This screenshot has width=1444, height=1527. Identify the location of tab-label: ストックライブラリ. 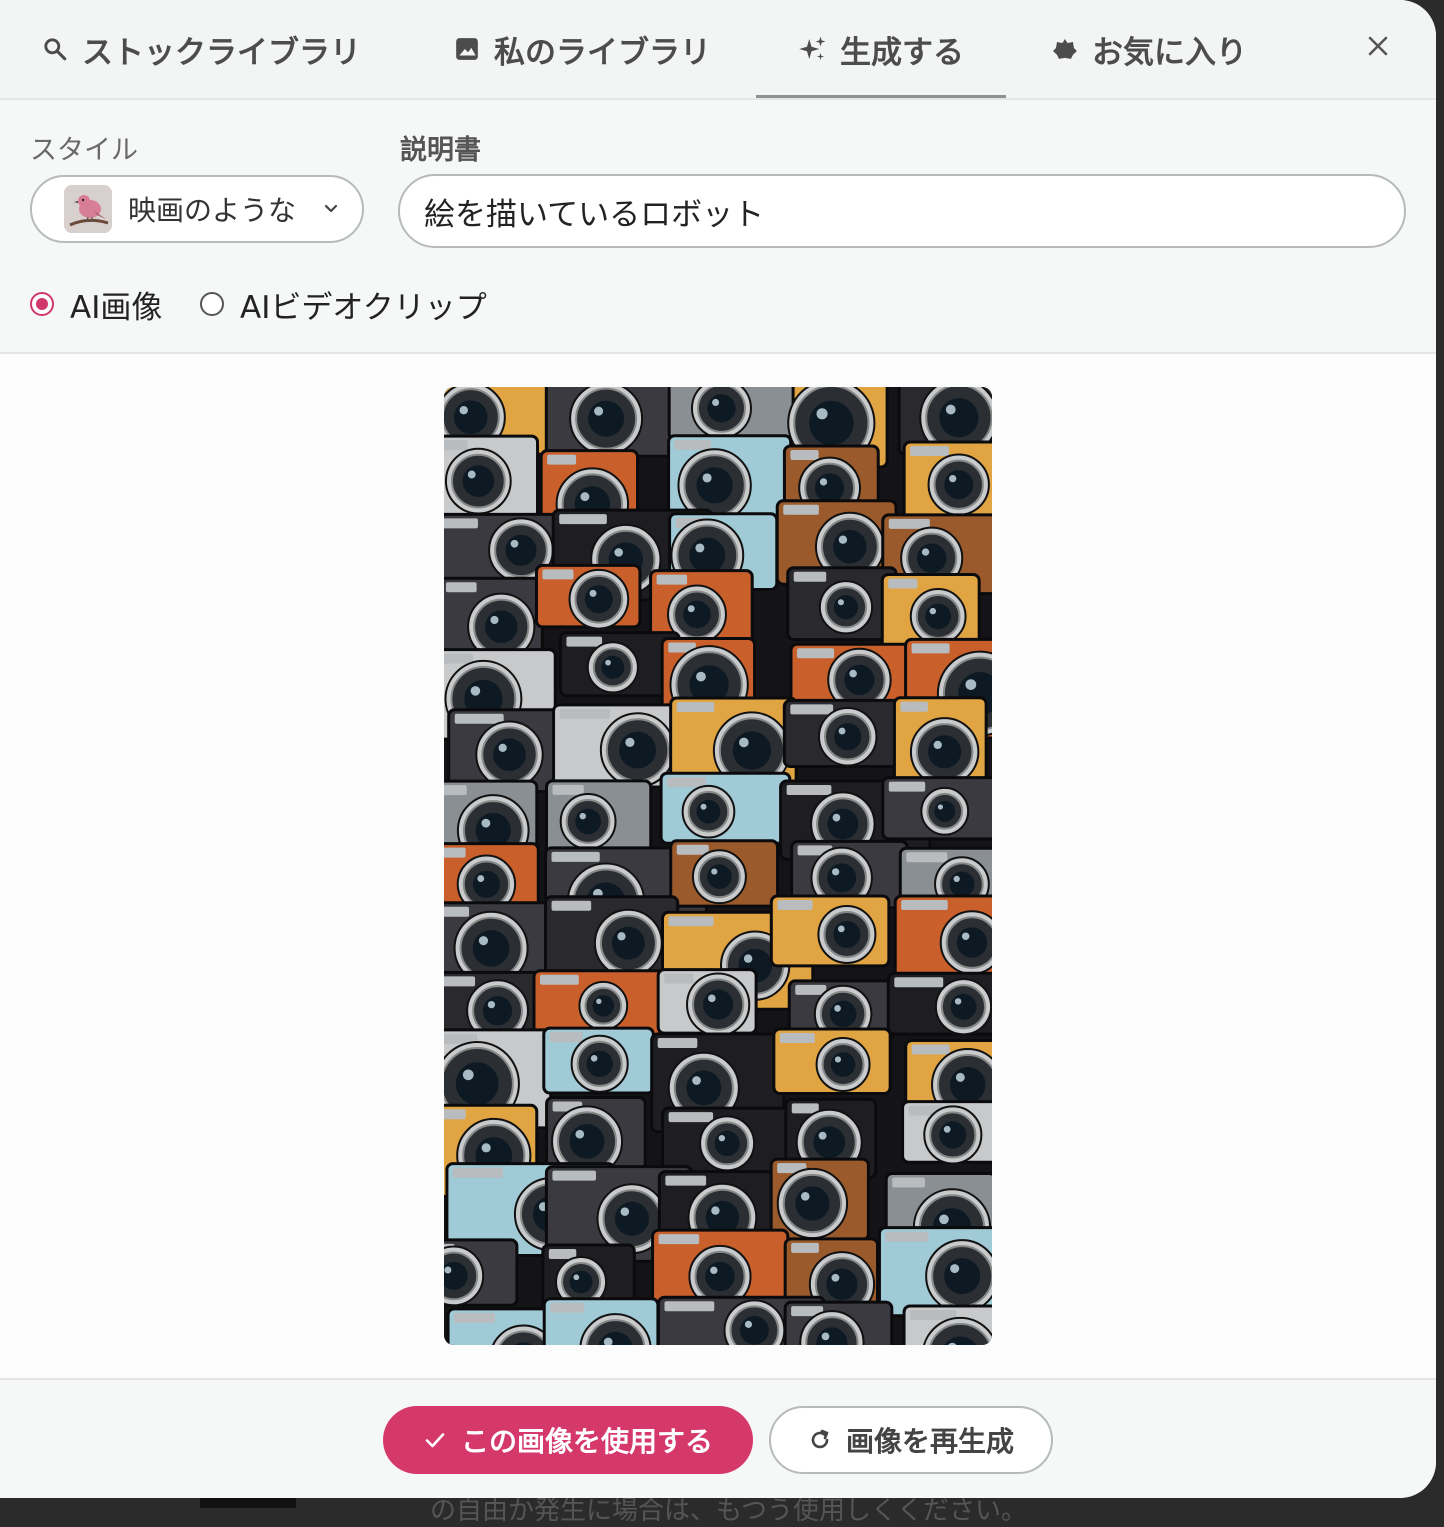
(221, 52).